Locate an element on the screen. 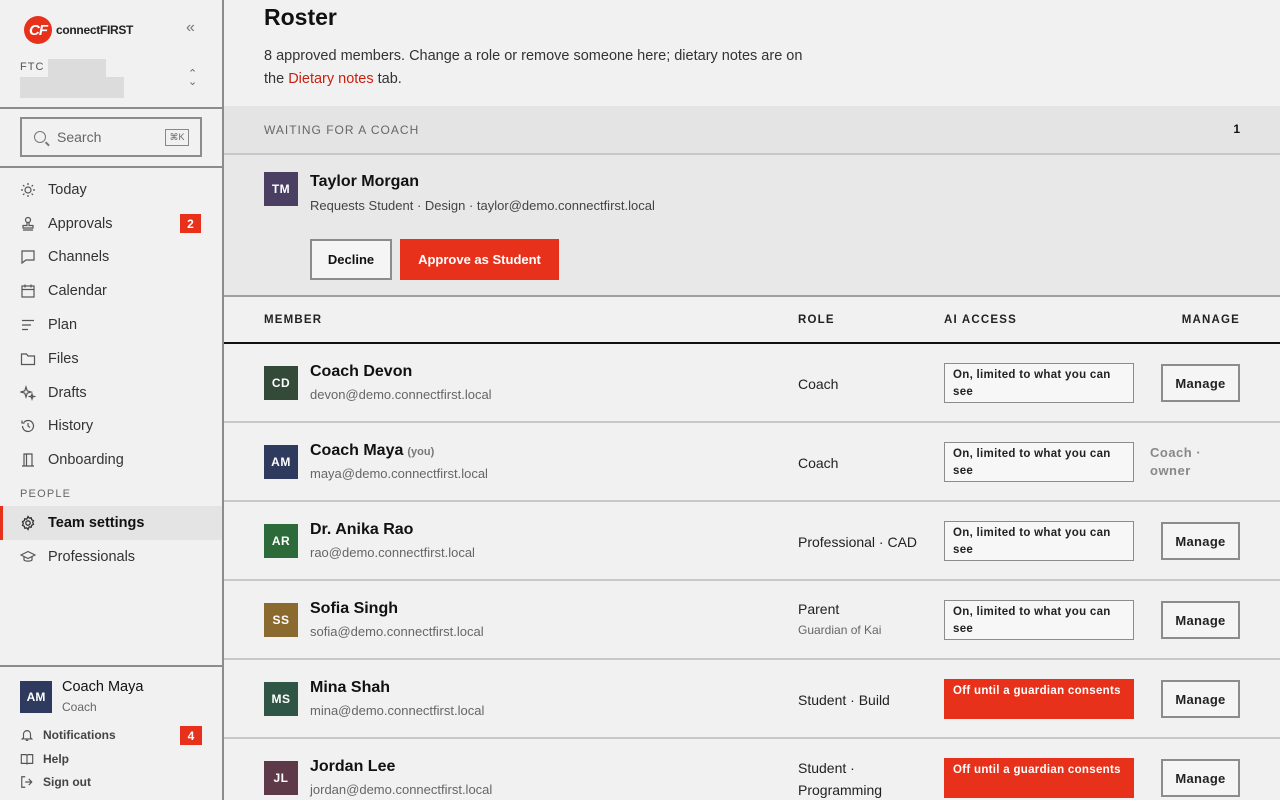 Image resolution: width=1280 pixels, height=800 pixels. brand-name: connectFIRST is located at coordinates (95, 30).